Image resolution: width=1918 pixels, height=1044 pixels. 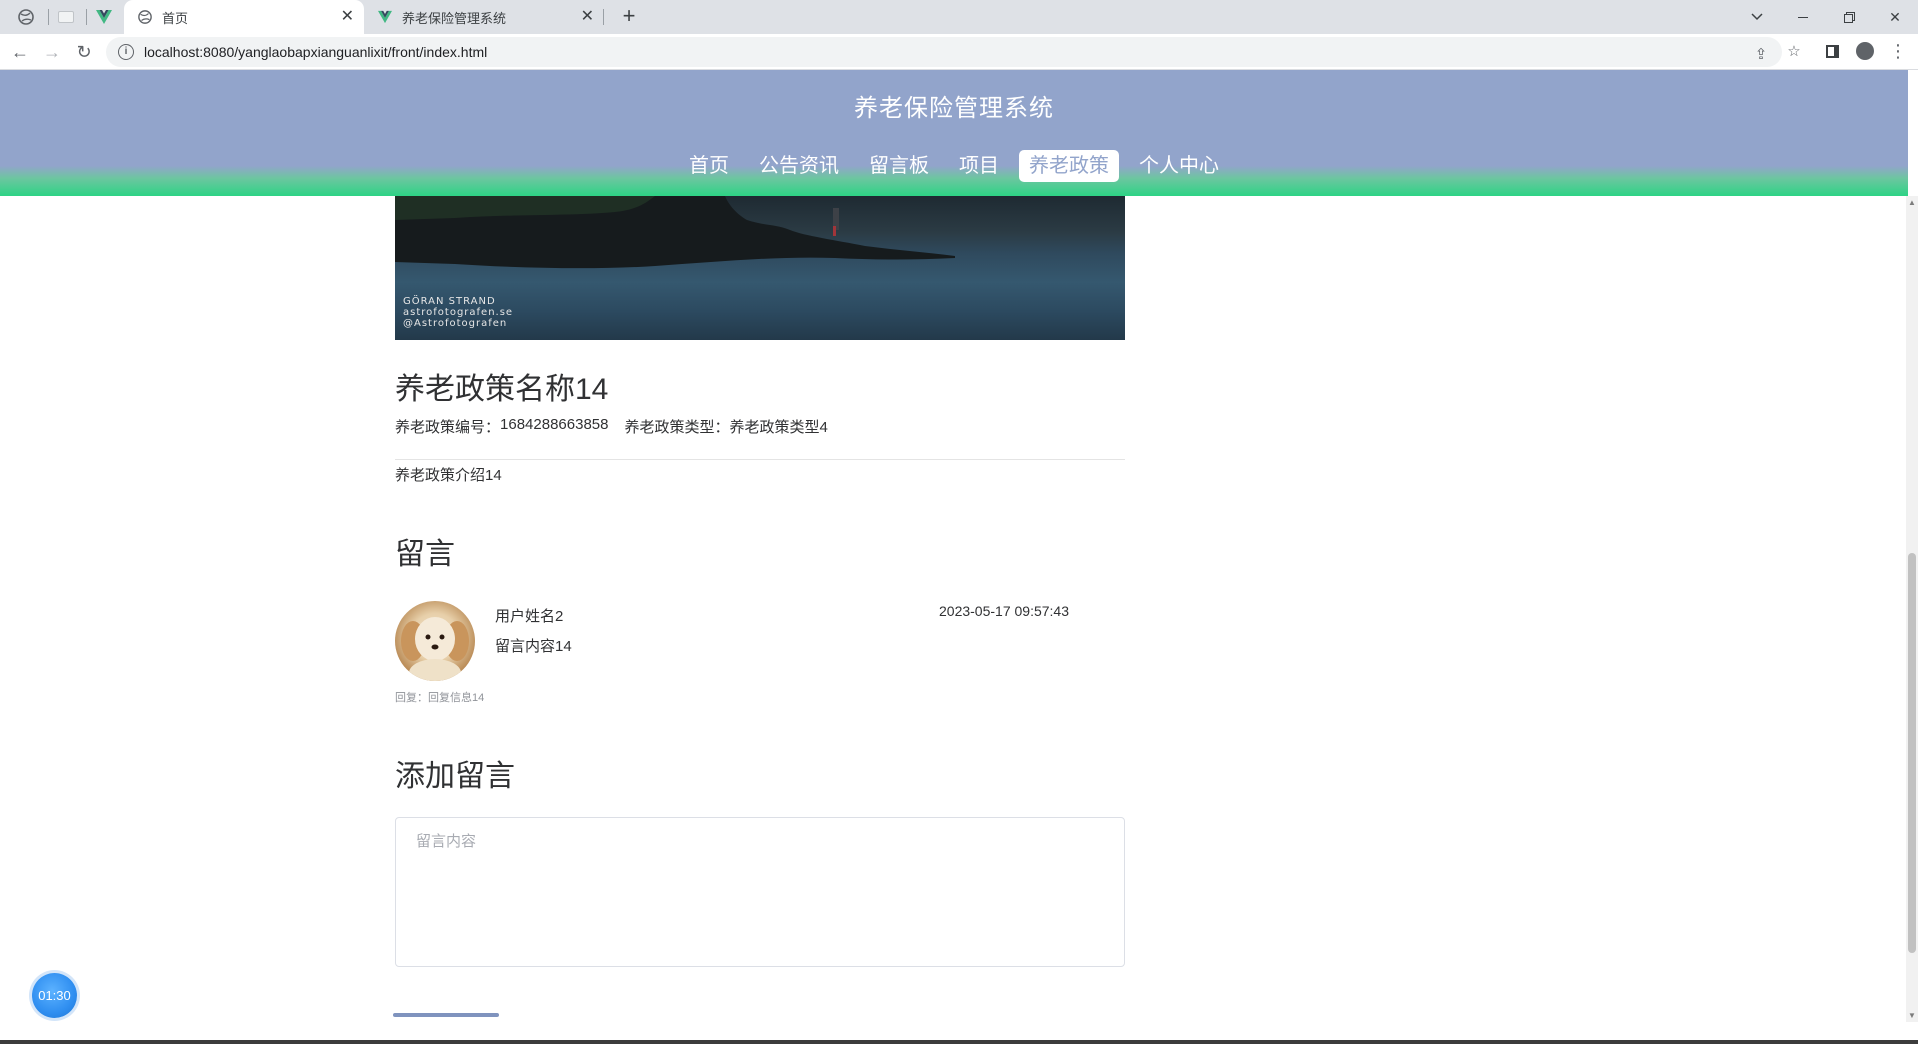 What do you see at coordinates (502, 389) in the screenshot?
I see `policy-title: 养老政策名称14` at bounding box center [502, 389].